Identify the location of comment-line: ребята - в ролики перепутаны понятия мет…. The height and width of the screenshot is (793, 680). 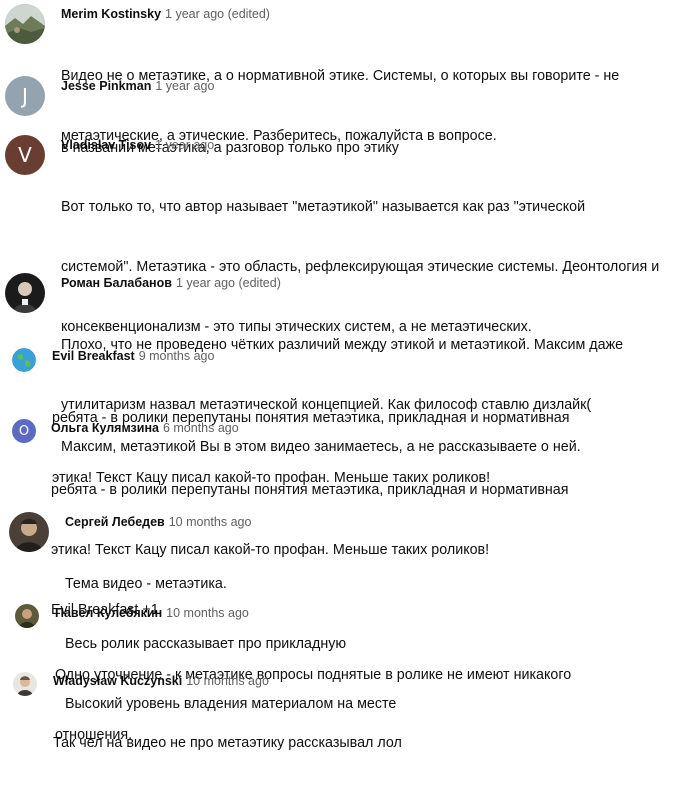
(310, 490).